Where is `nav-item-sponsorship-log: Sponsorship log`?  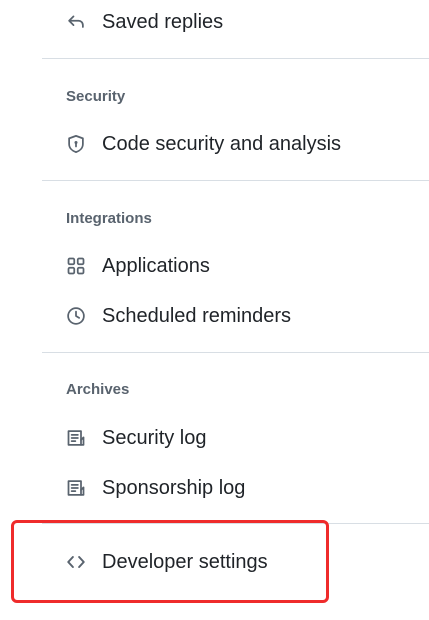 nav-item-sponsorship-log: Sponsorship log is located at coordinates (154, 488).